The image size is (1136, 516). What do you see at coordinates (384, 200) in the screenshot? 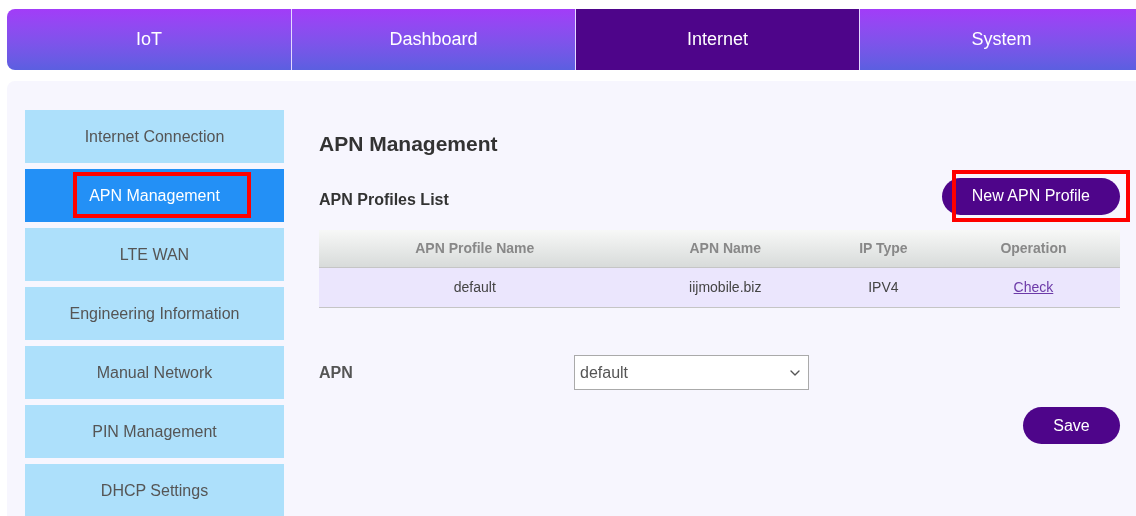
I see `section-title: APN Profiles List` at bounding box center [384, 200].